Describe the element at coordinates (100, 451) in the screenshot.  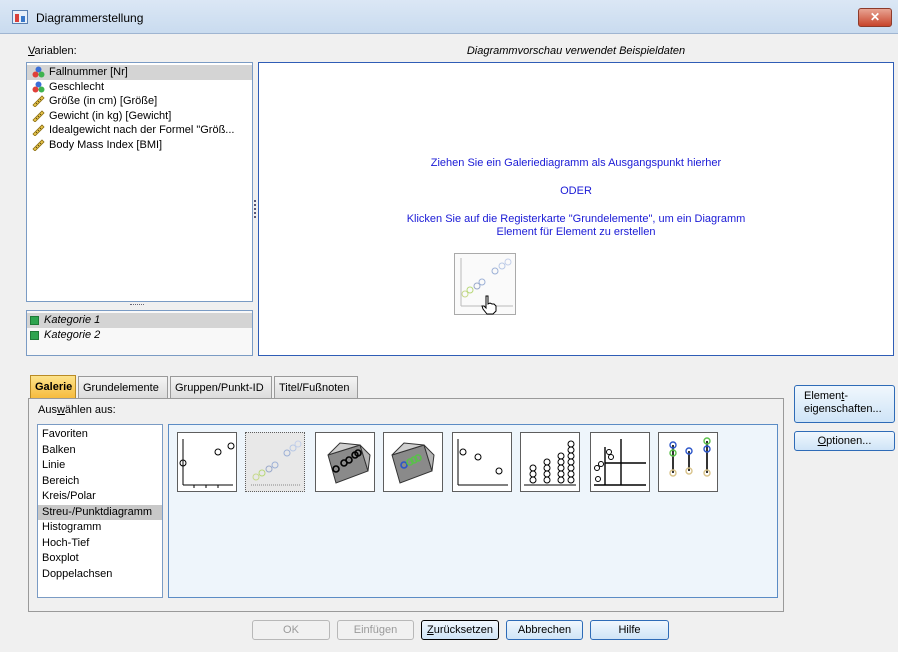
I see `chart-type-item: Balken` at that location.